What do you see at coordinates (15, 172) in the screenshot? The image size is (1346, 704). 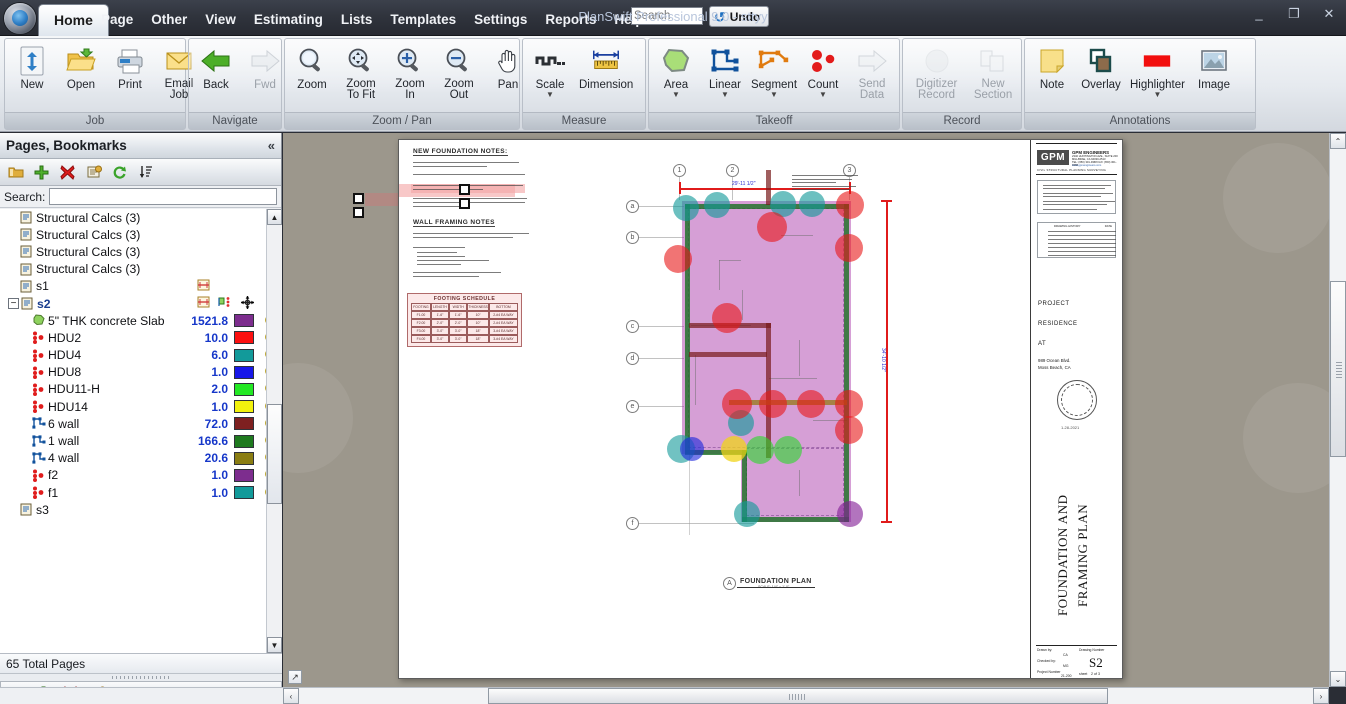 I see `folder-icon` at bounding box center [15, 172].